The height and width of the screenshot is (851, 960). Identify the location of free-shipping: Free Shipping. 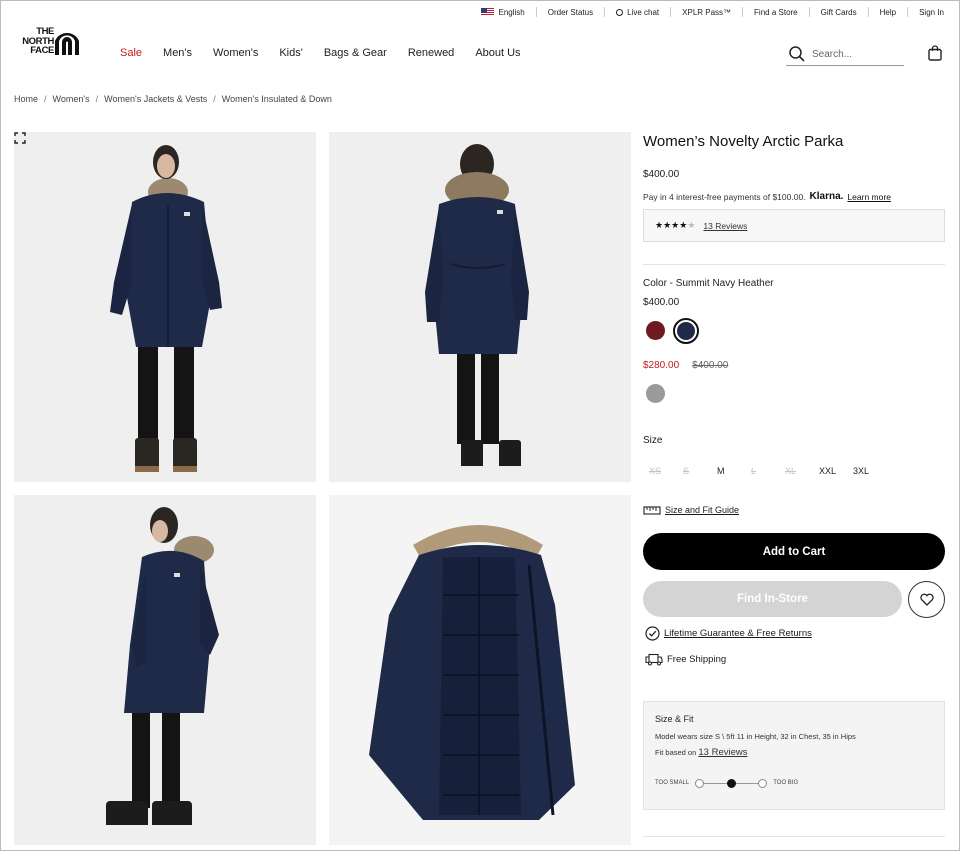
(685, 659).